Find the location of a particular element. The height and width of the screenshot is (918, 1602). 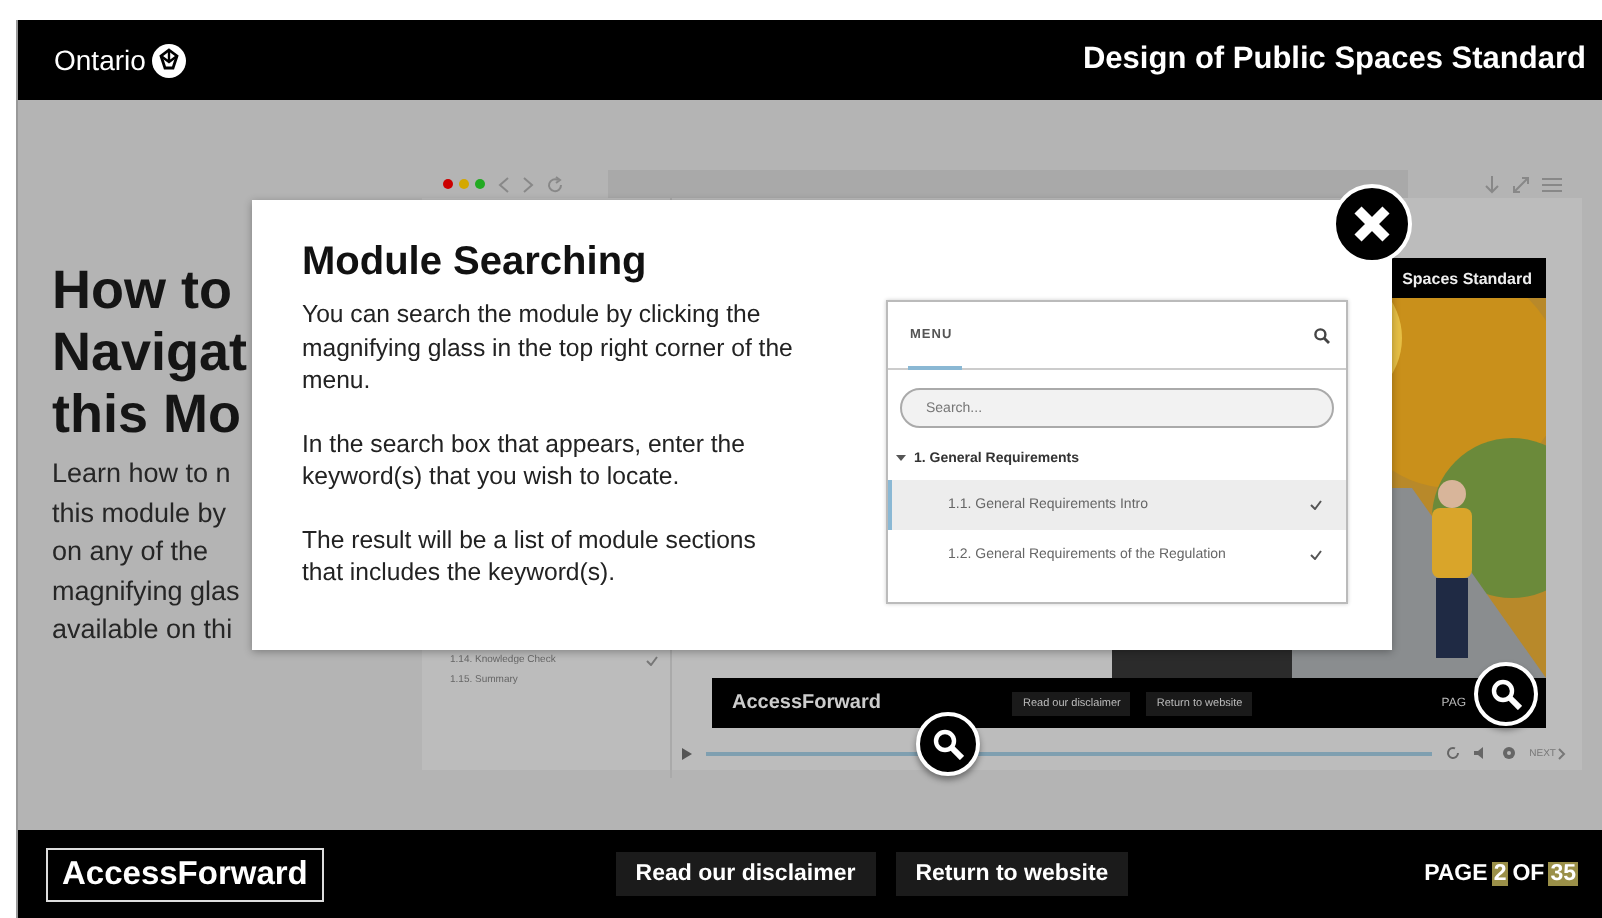

dialog-text: The result will be a list of module sections that includes the keyword(s). is located at coordinates (530, 556).